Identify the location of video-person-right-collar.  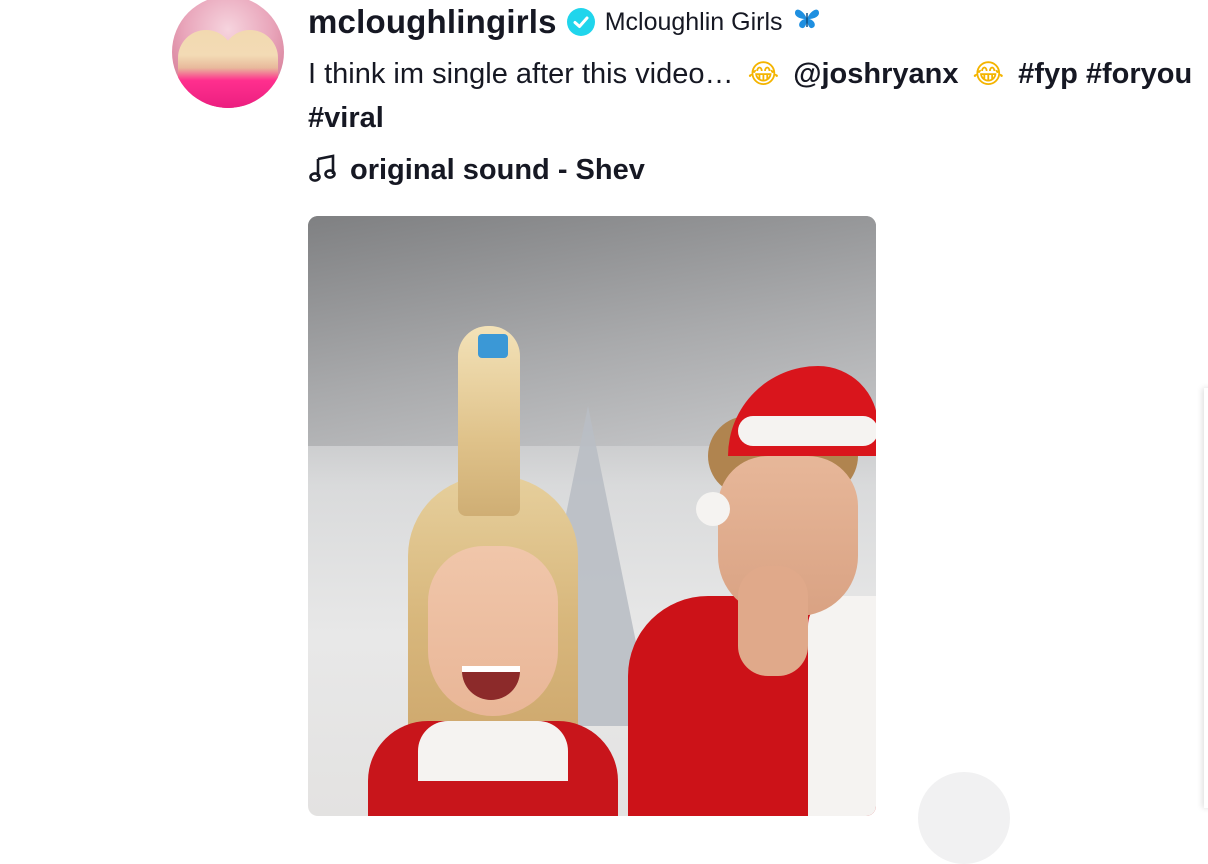
(842, 706).